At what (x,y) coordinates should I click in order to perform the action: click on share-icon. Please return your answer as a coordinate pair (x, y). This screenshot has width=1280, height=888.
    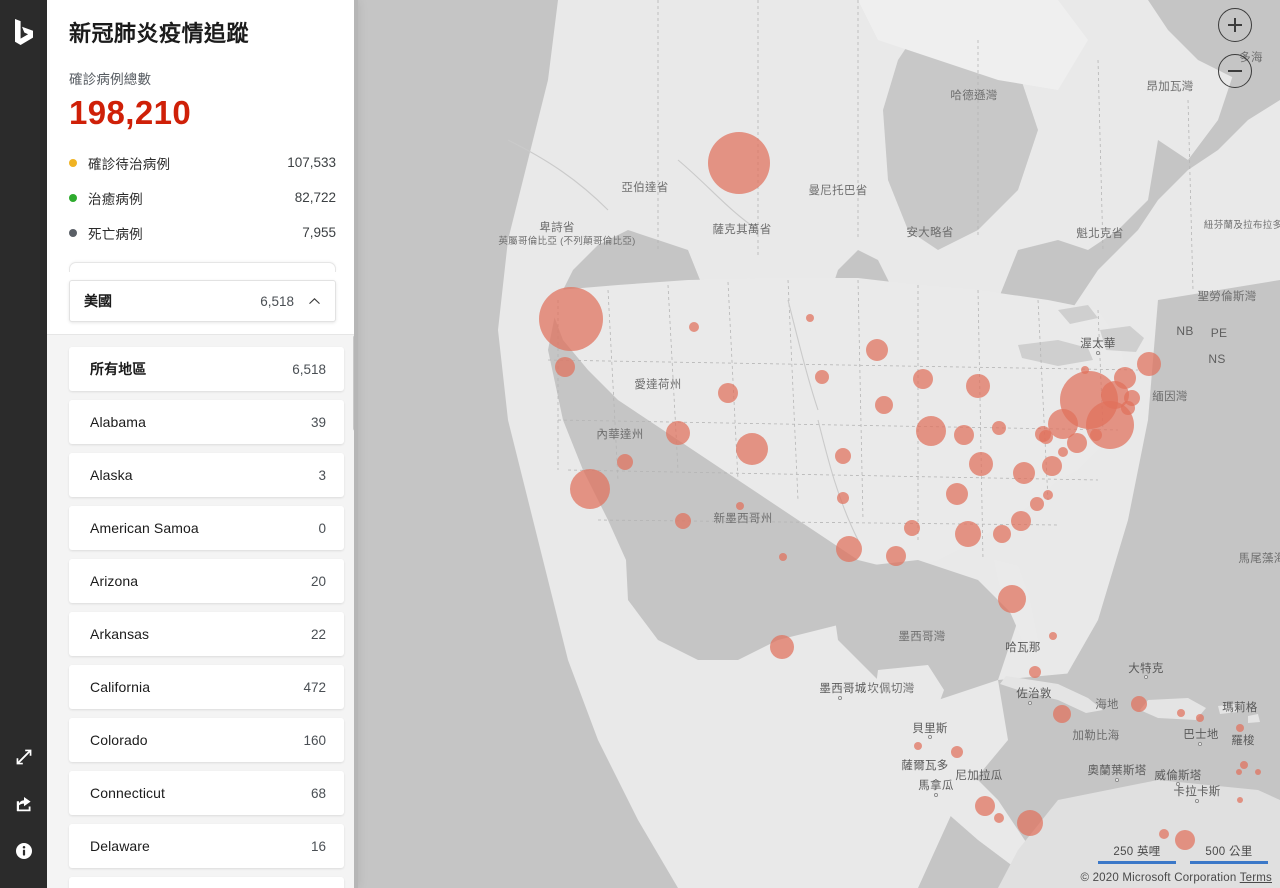
    Looking at the image, I should click on (23, 803).